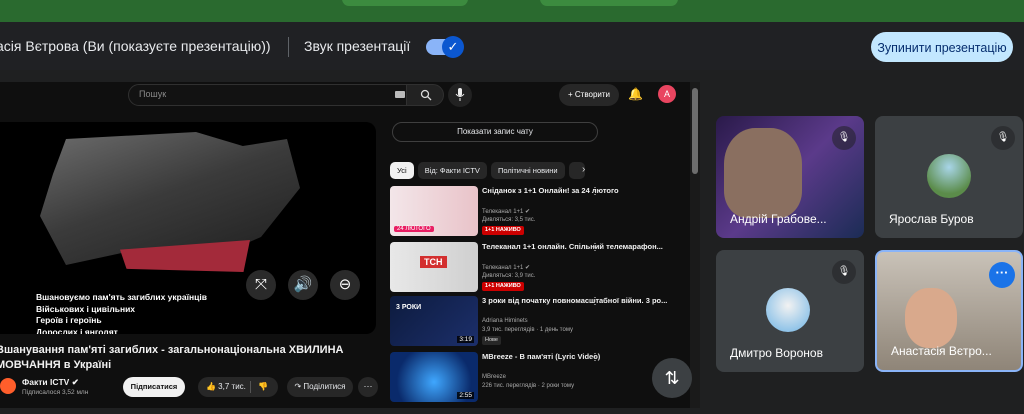 The image size is (1024, 414). Describe the element at coordinates (284, 95) in the screenshot. I see `search-input: Пошук` at that location.